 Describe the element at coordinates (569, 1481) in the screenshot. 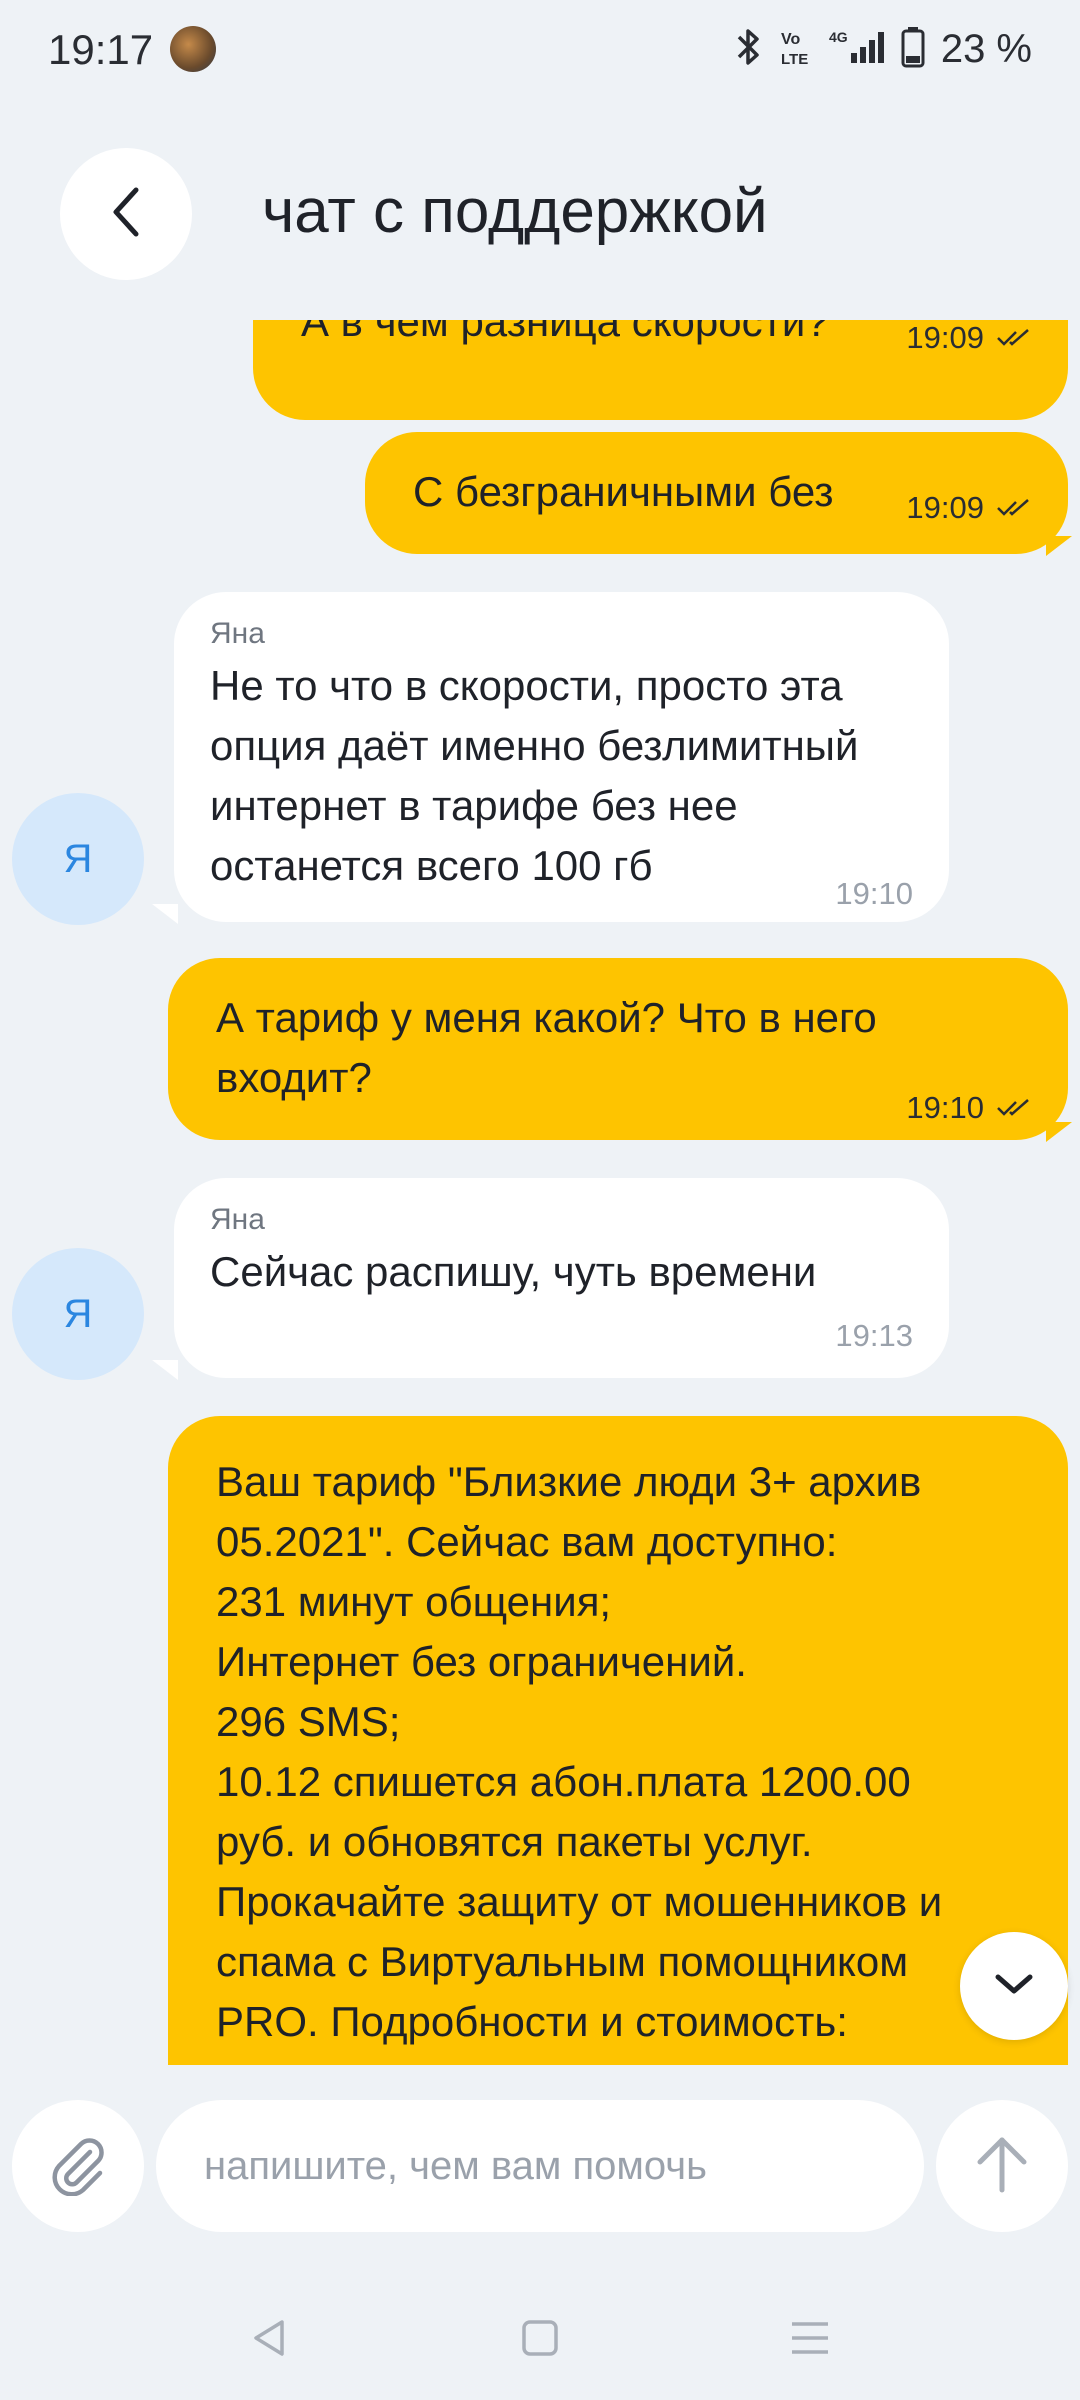

I see `message-line: Ваш тариф "Близкие люди 3+ архив` at that location.